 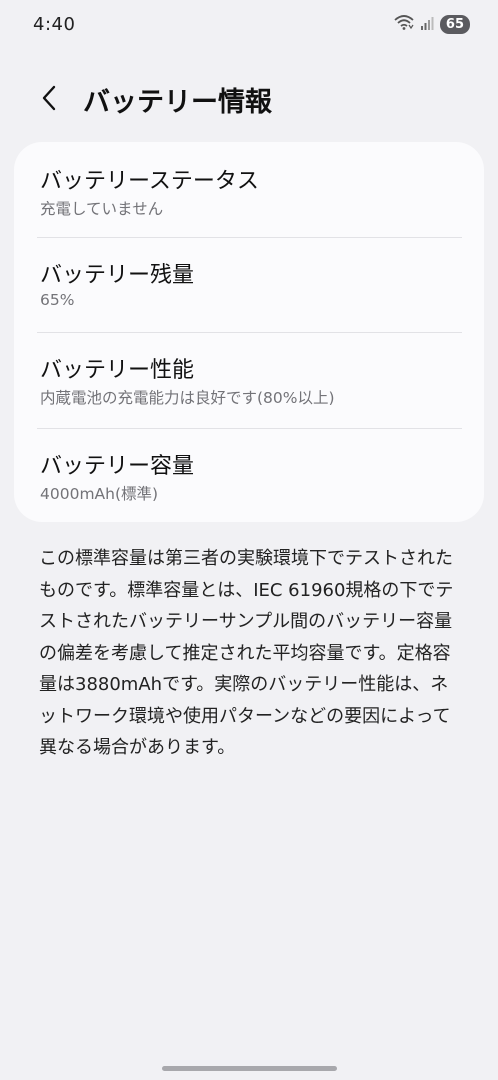 What do you see at coordinates (187, 398) in the screenshot?
I see `item-subtitle: 内蔵電池の充電能力は良好です(80%以上)` at bounding box center [187, 398].